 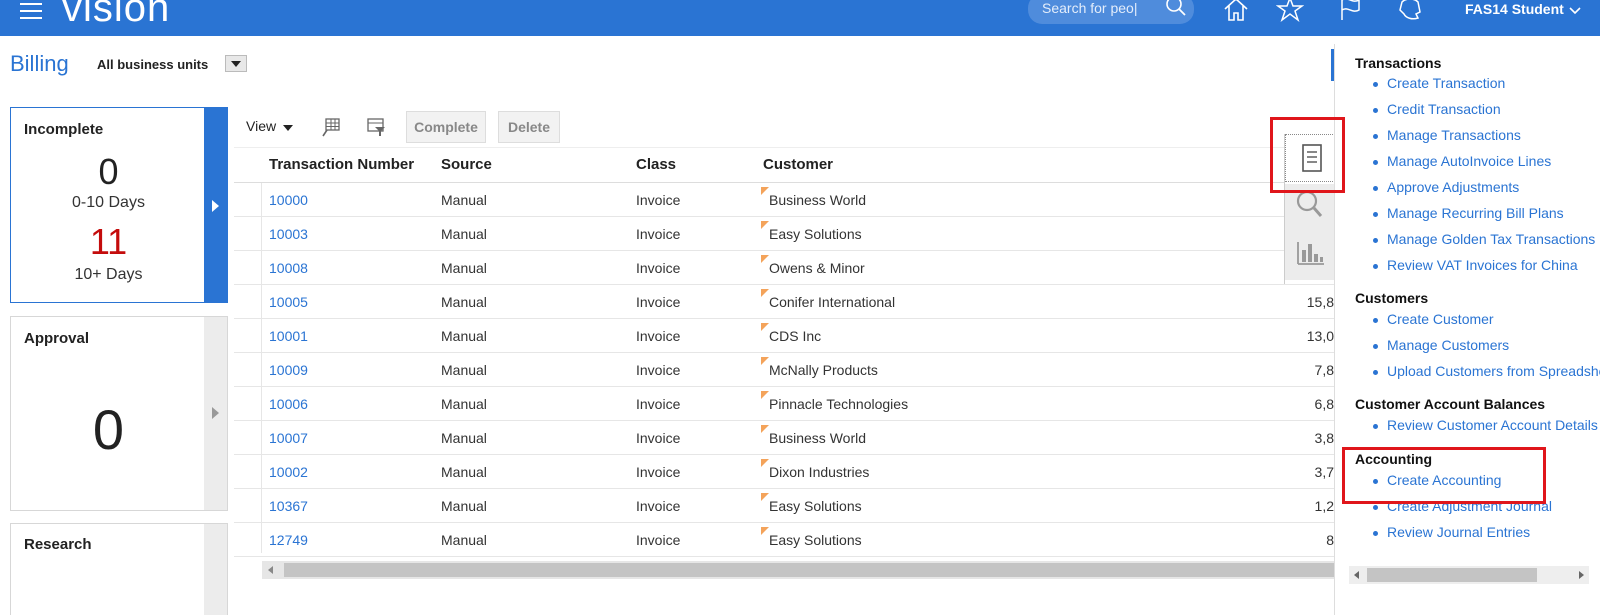 I want to click on panel-horizontal-scrollbar, so click(x=1469, y=575).